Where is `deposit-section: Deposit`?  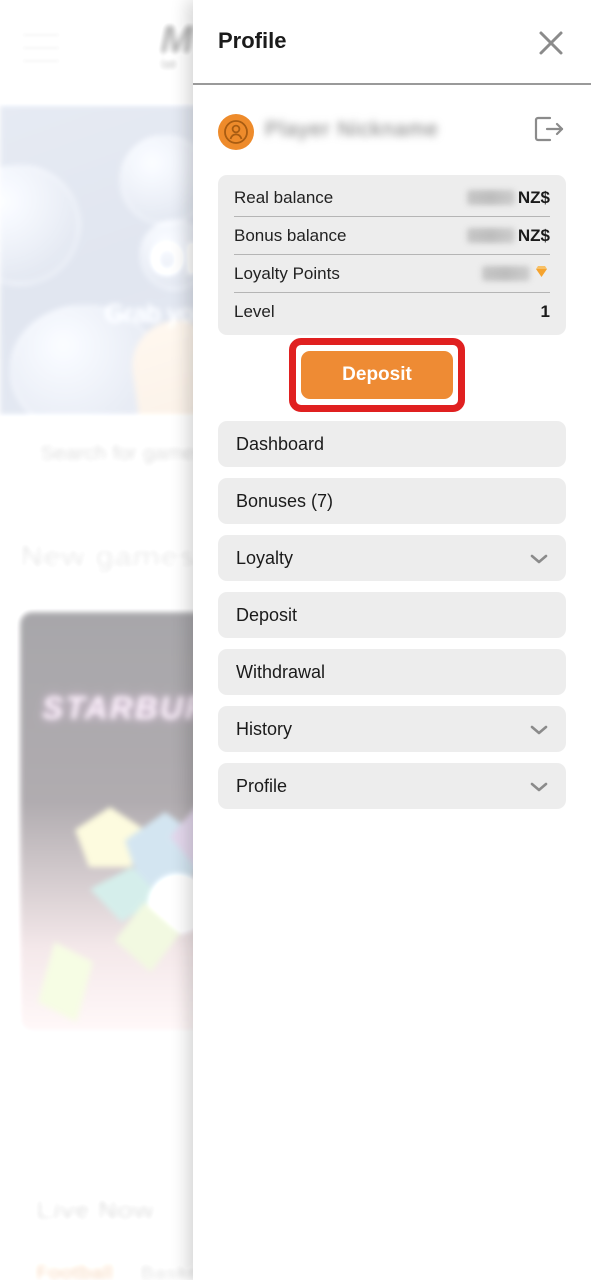
deposit-section: Deposit is located at coordinates (392, 378).